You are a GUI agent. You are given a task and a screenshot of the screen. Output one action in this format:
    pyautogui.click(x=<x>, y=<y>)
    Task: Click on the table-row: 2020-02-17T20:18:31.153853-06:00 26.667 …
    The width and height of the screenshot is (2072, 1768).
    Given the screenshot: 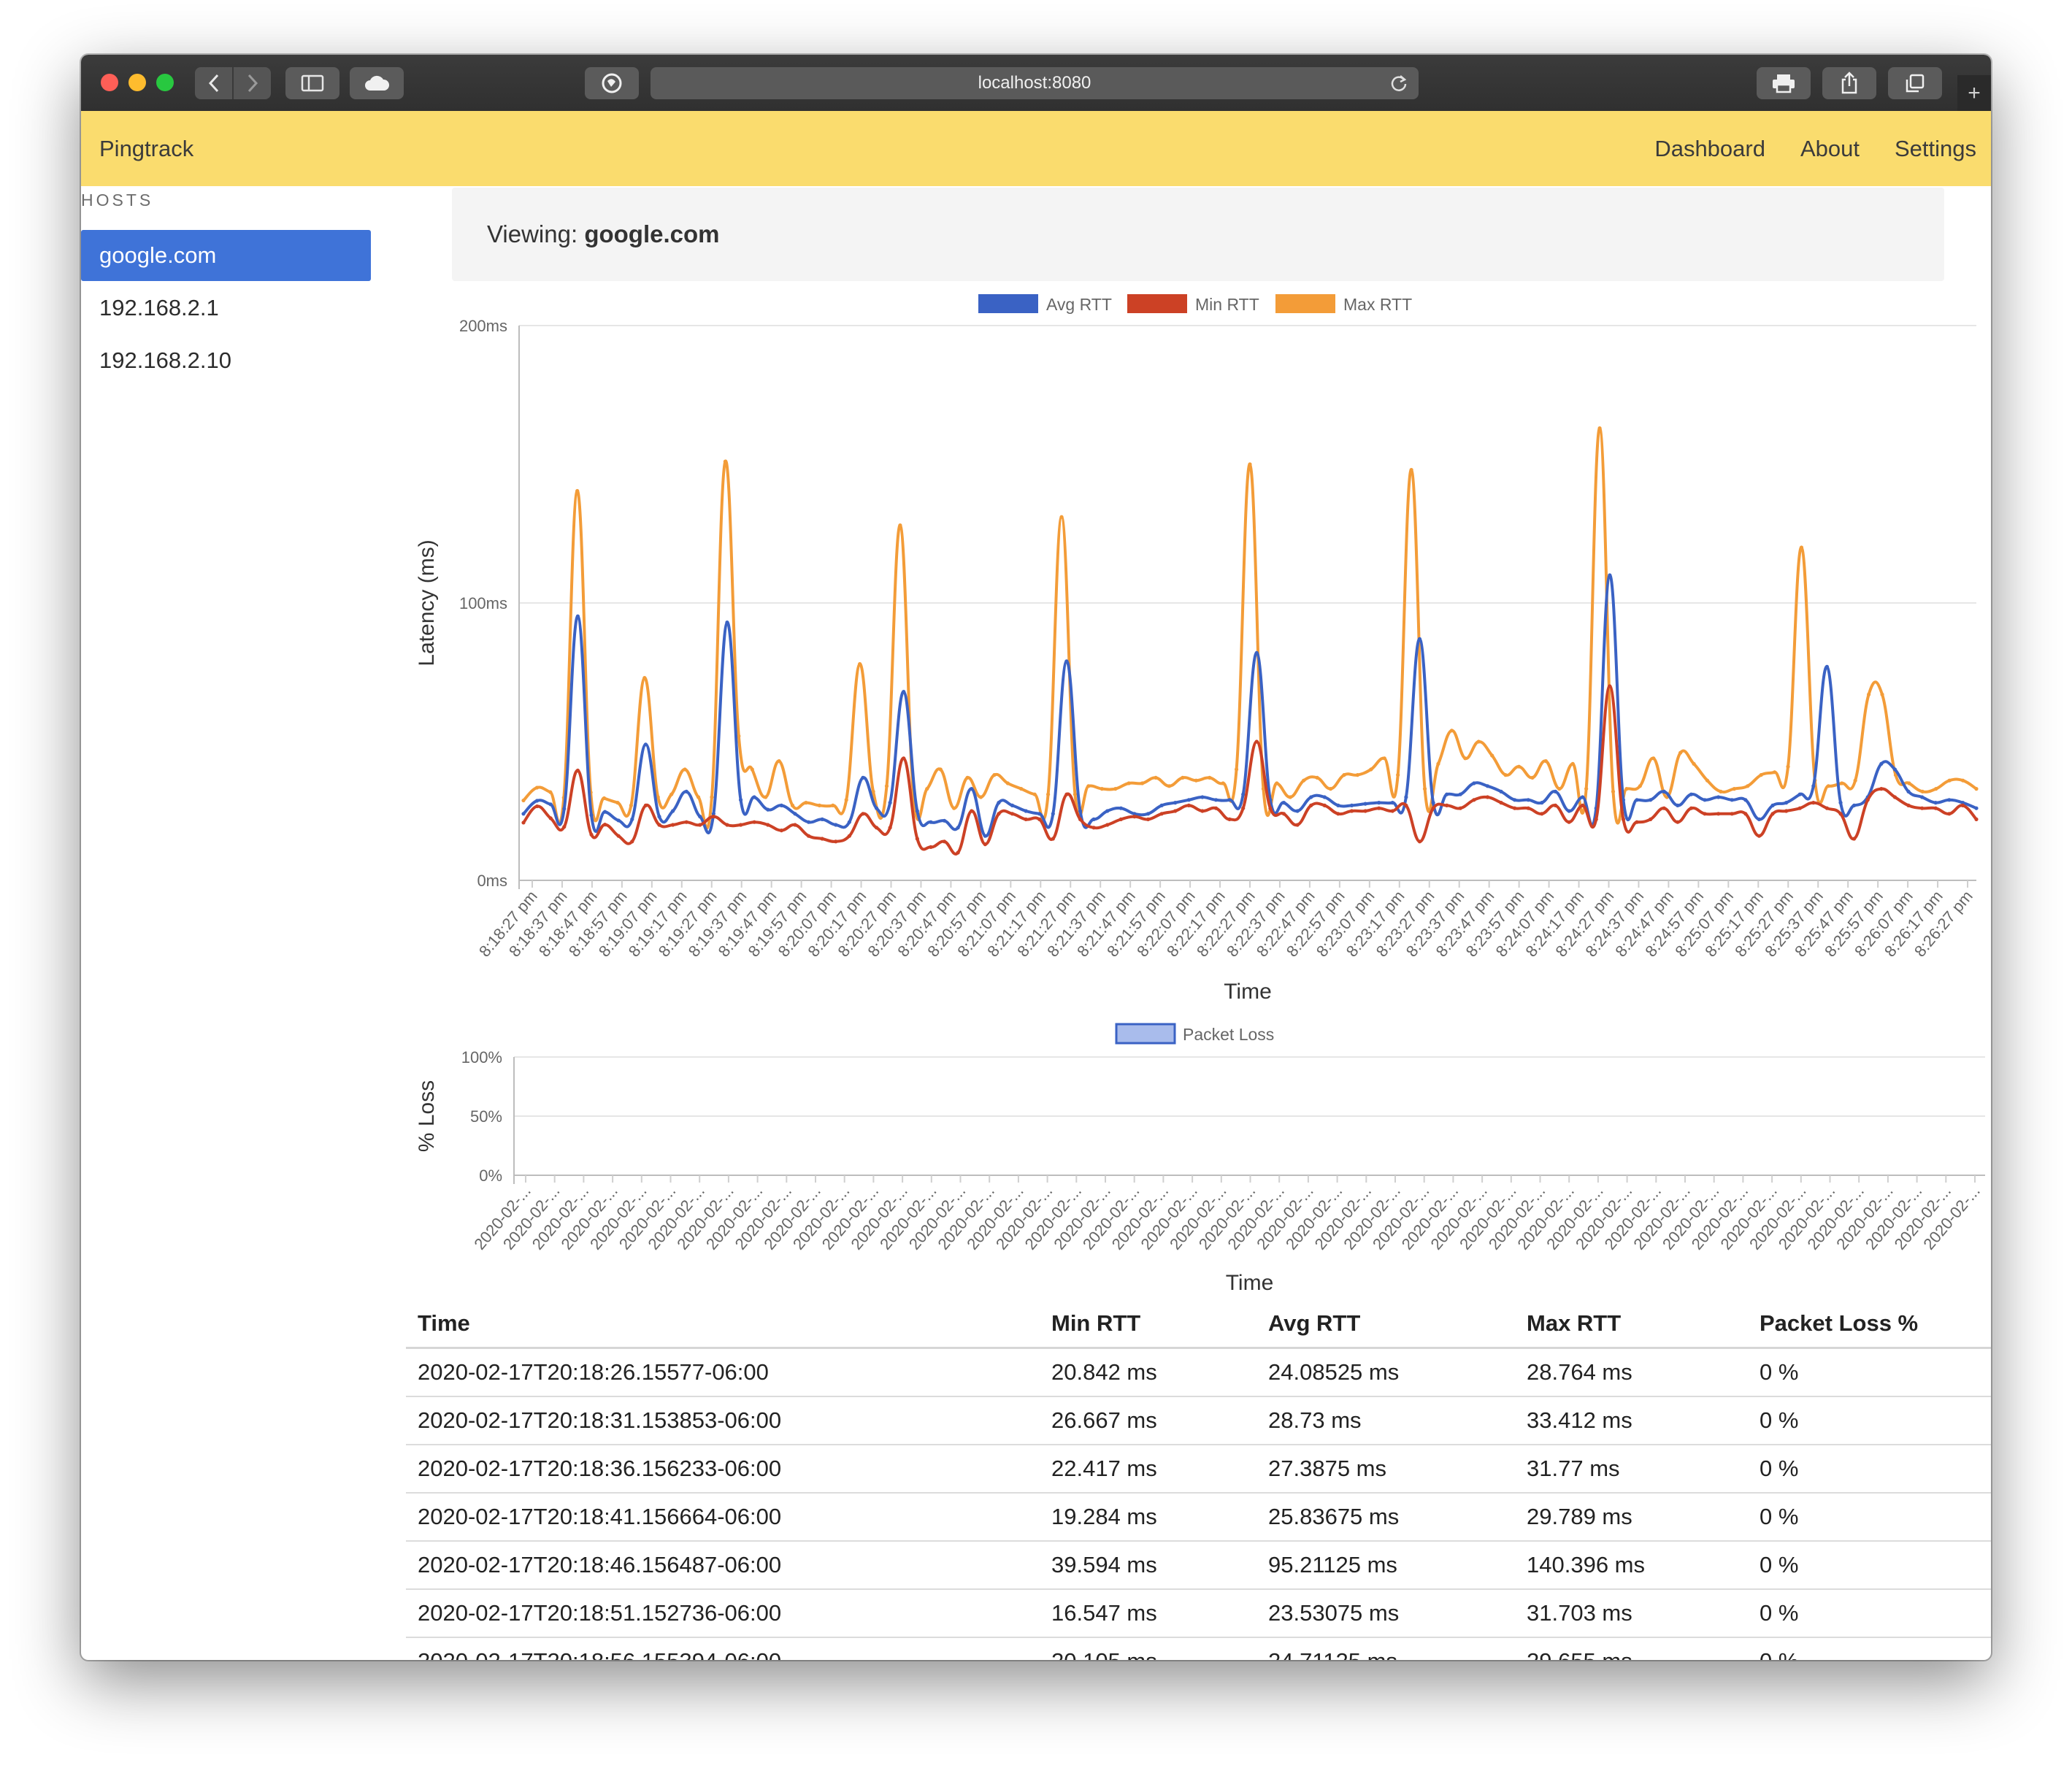 What is the action you would take?
    pyautogui.click(x=1198, y=1420)
    